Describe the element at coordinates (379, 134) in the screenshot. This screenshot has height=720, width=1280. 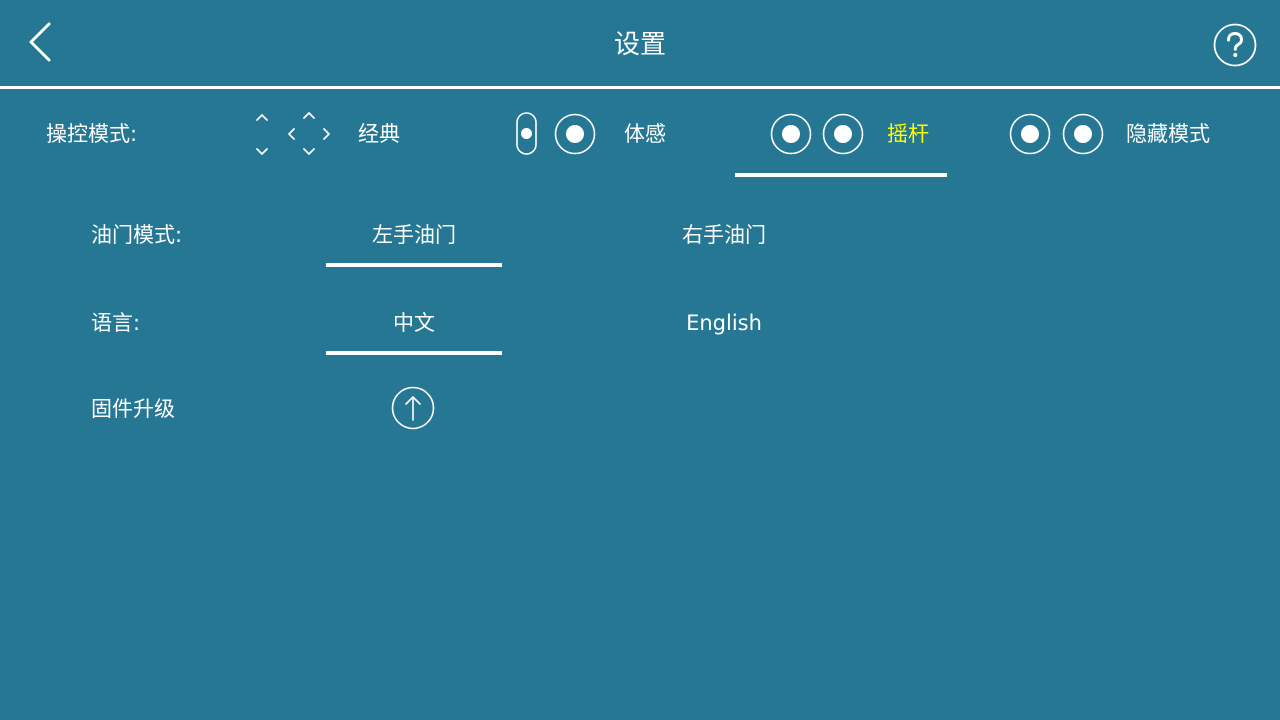
I see `control-mode-classic-label: 经典` at that location.